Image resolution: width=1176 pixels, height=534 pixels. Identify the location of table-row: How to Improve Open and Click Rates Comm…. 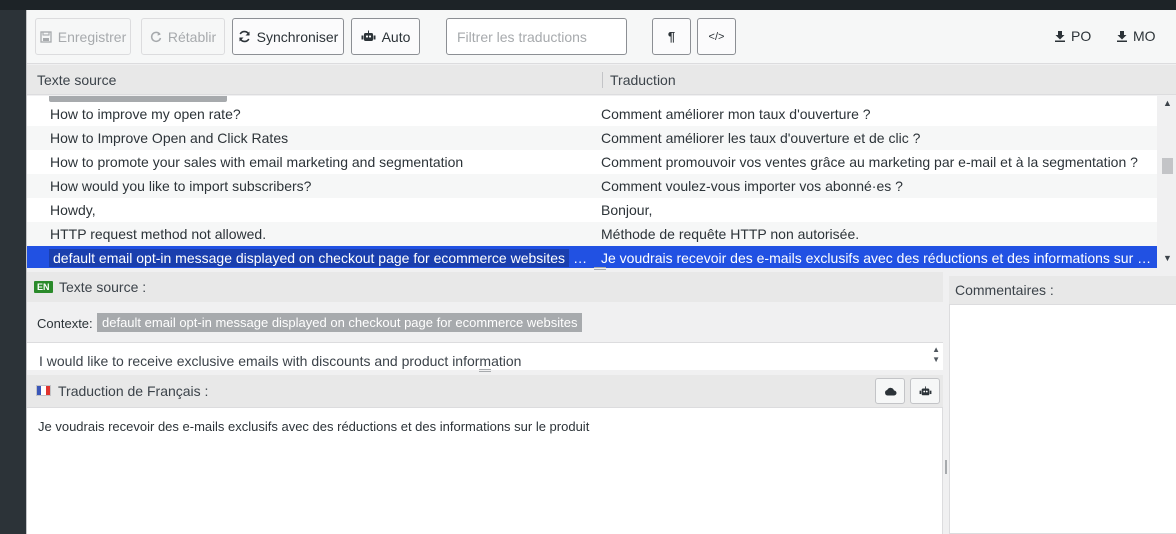
(592, 138).